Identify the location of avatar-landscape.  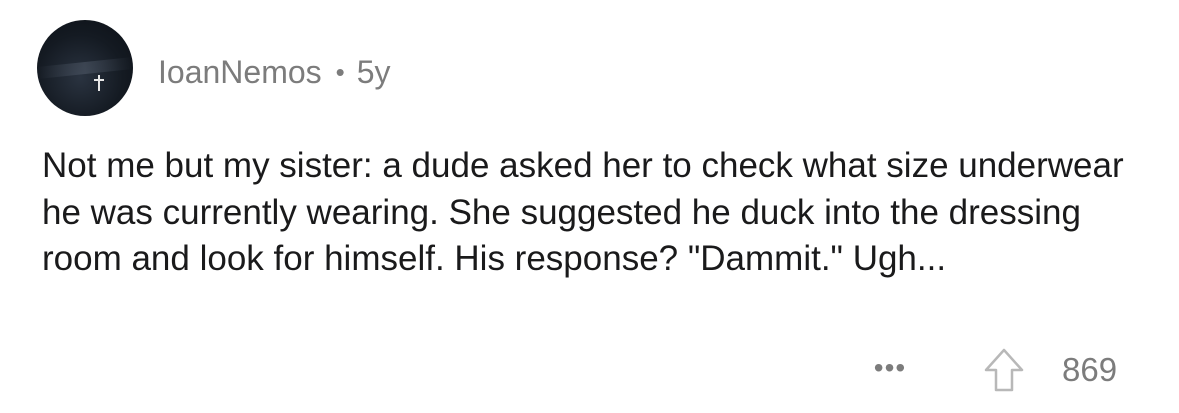
(85, 68).